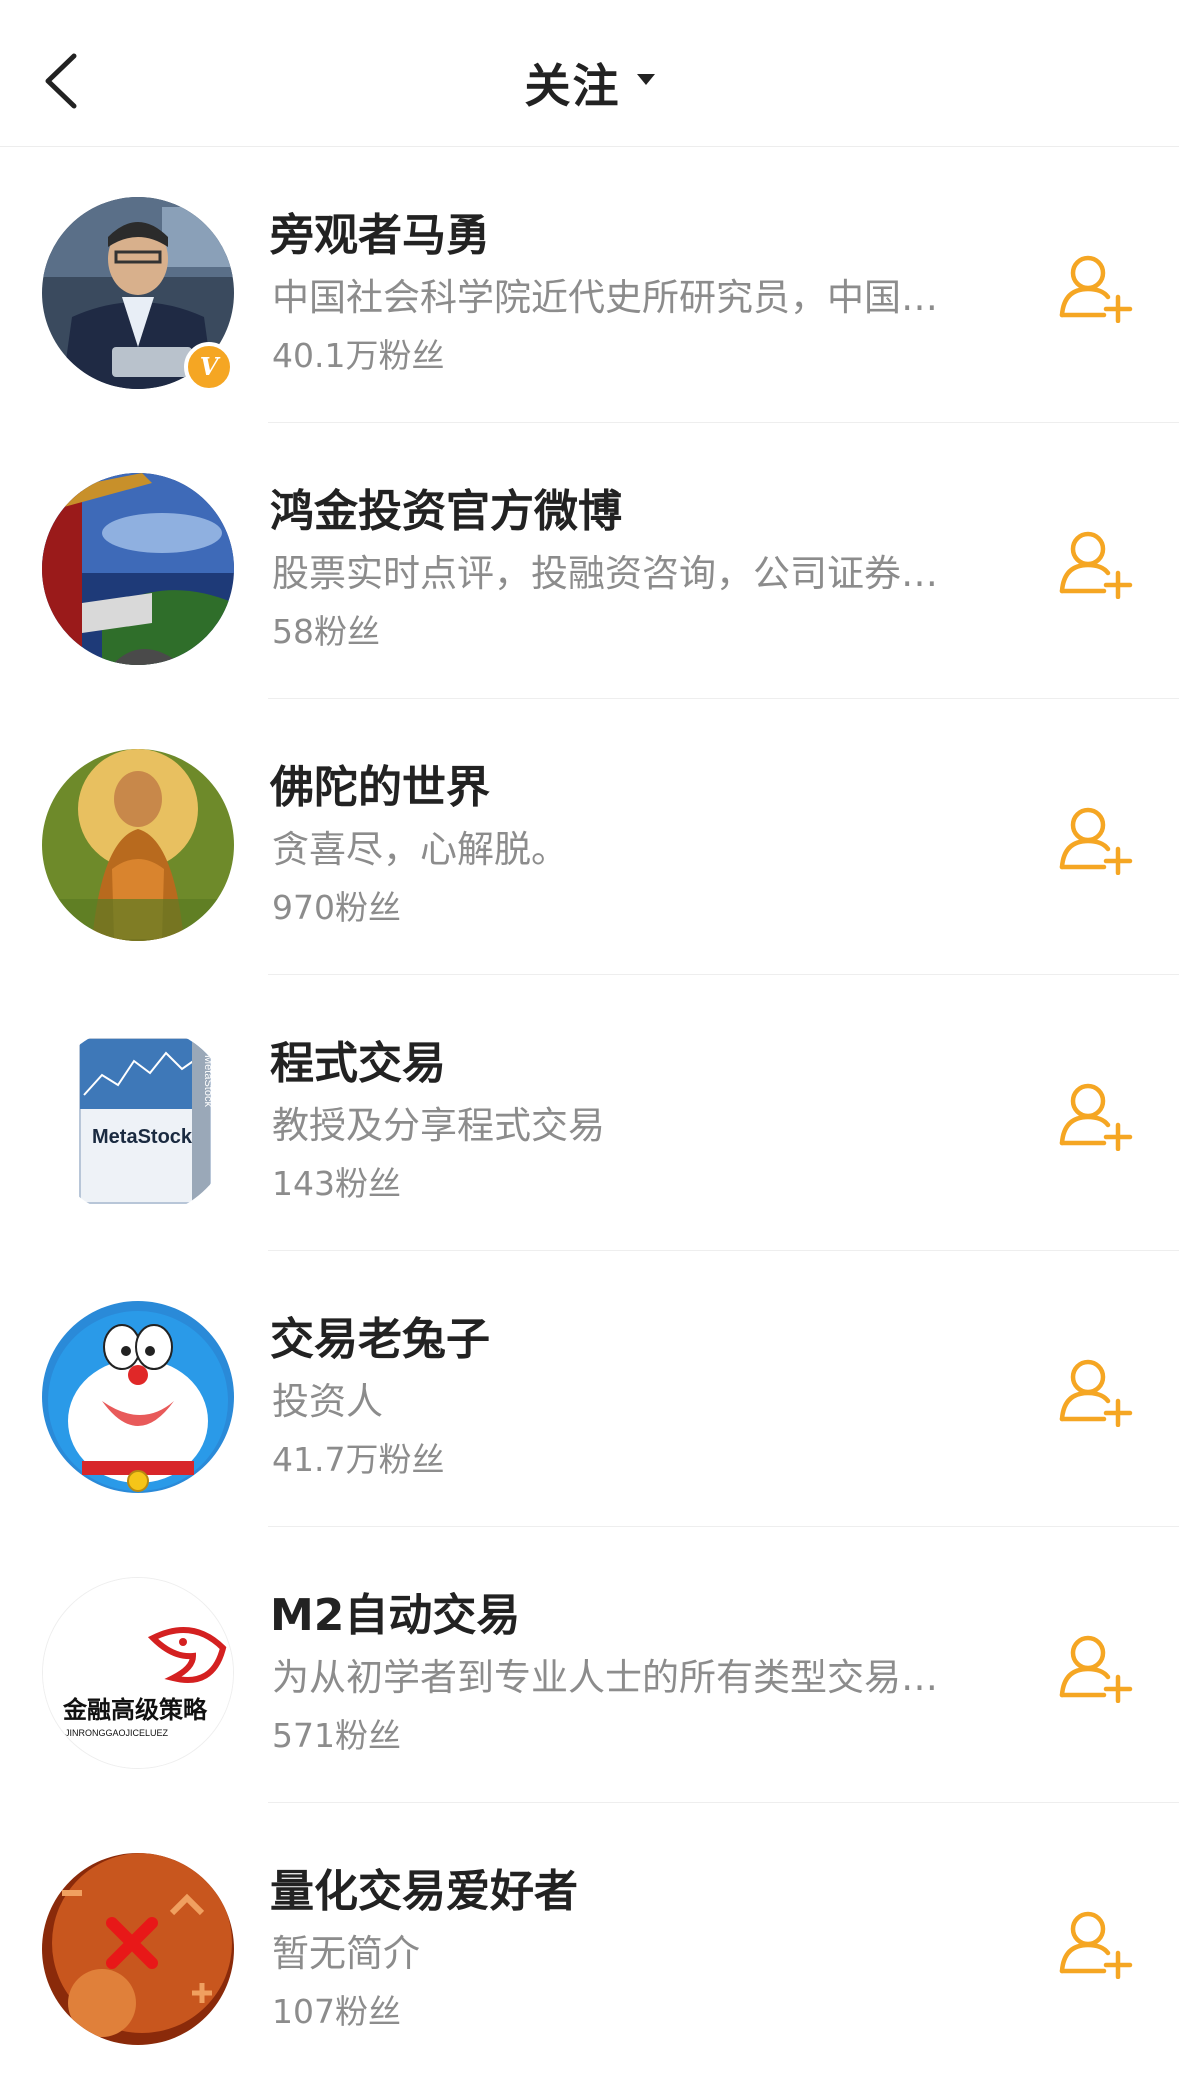 The width and height of the screenshot is (1179, 2079). I want to click on jinrong-cn-label: 金融高级策略, so click(135, 1710).